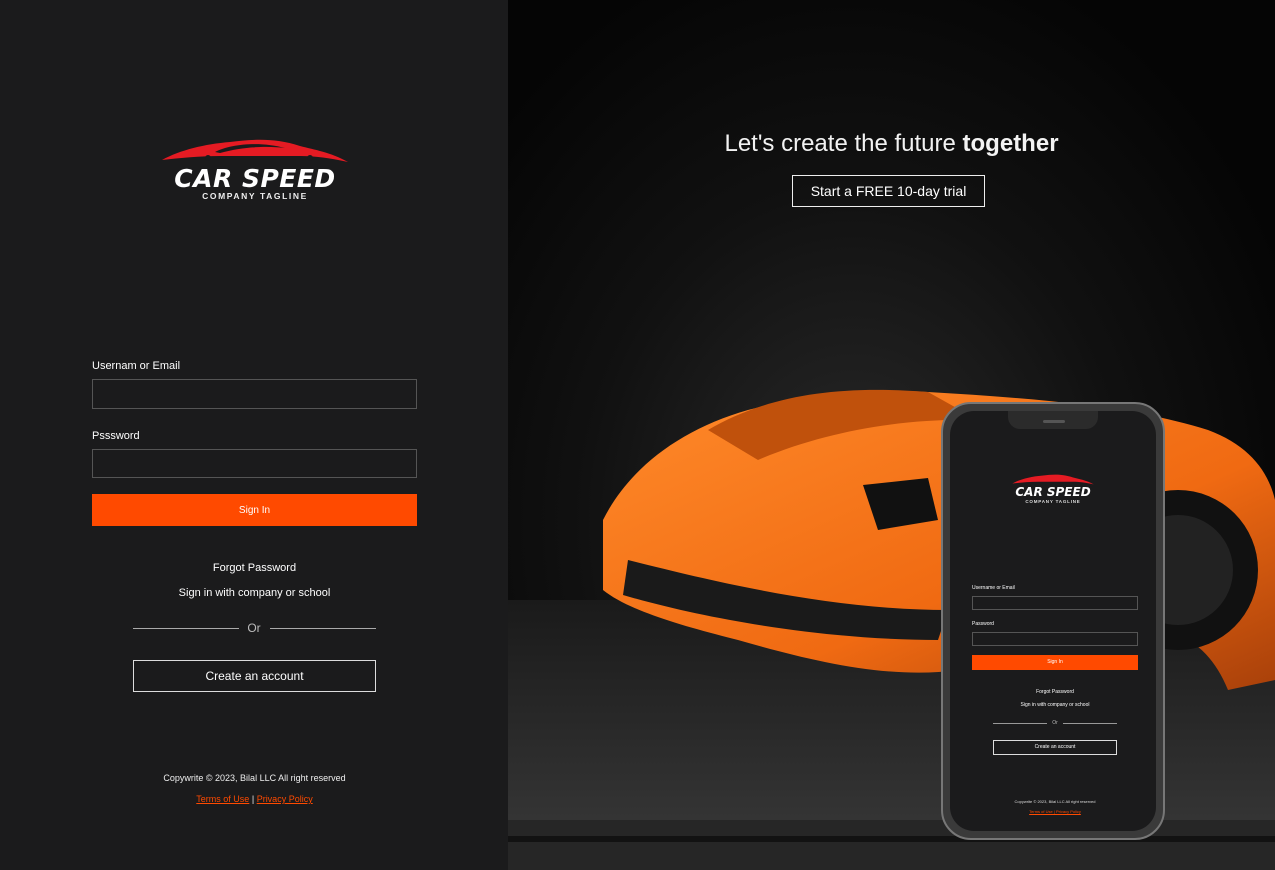  I want to click on phone-company-signin: Sign in with company or school, so click(1055, 705).